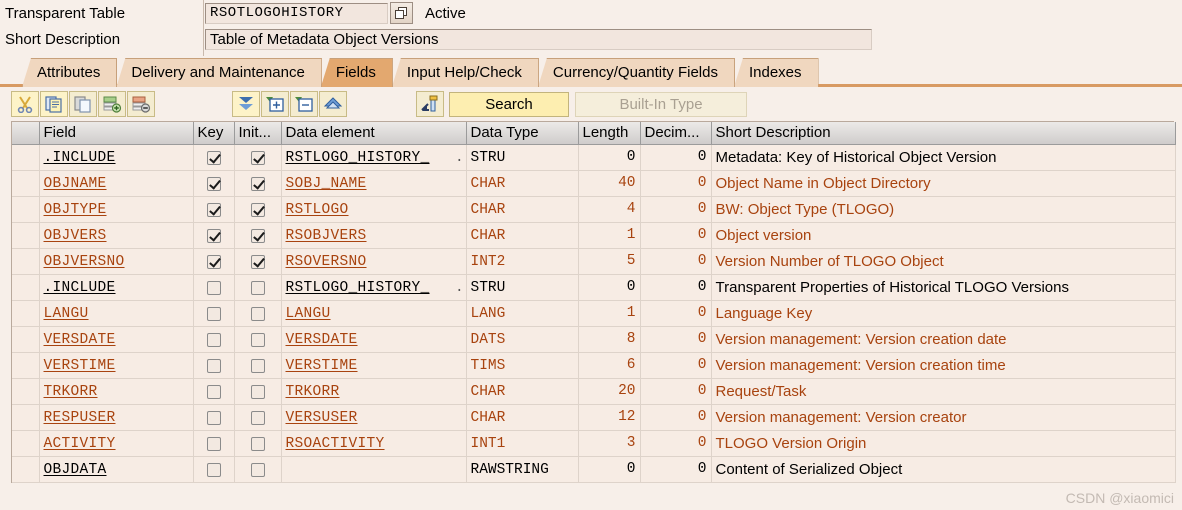 Image resolution: width=1182 pixels, height=510 pixels. What do you see at coordinates (116, 133) in the screenshot?
I see `grid-col-field: Field` at bounding box center [116, 133].